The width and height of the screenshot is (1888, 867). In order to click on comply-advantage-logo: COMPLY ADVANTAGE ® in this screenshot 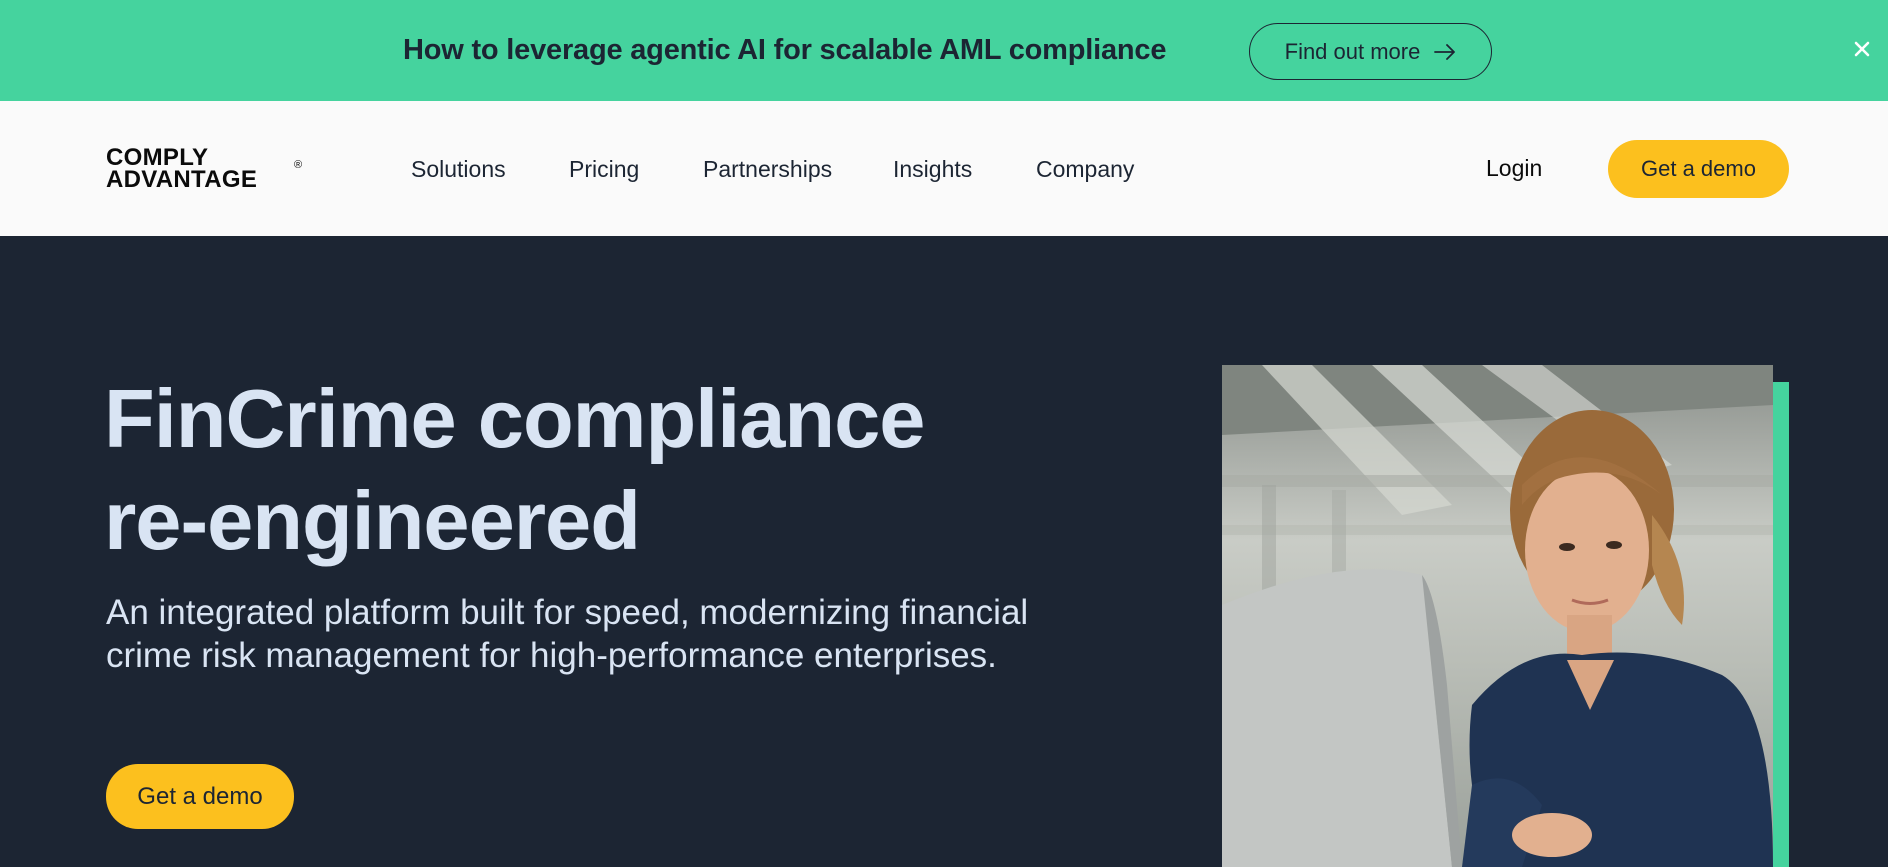, I will do `click(206, 170)`.